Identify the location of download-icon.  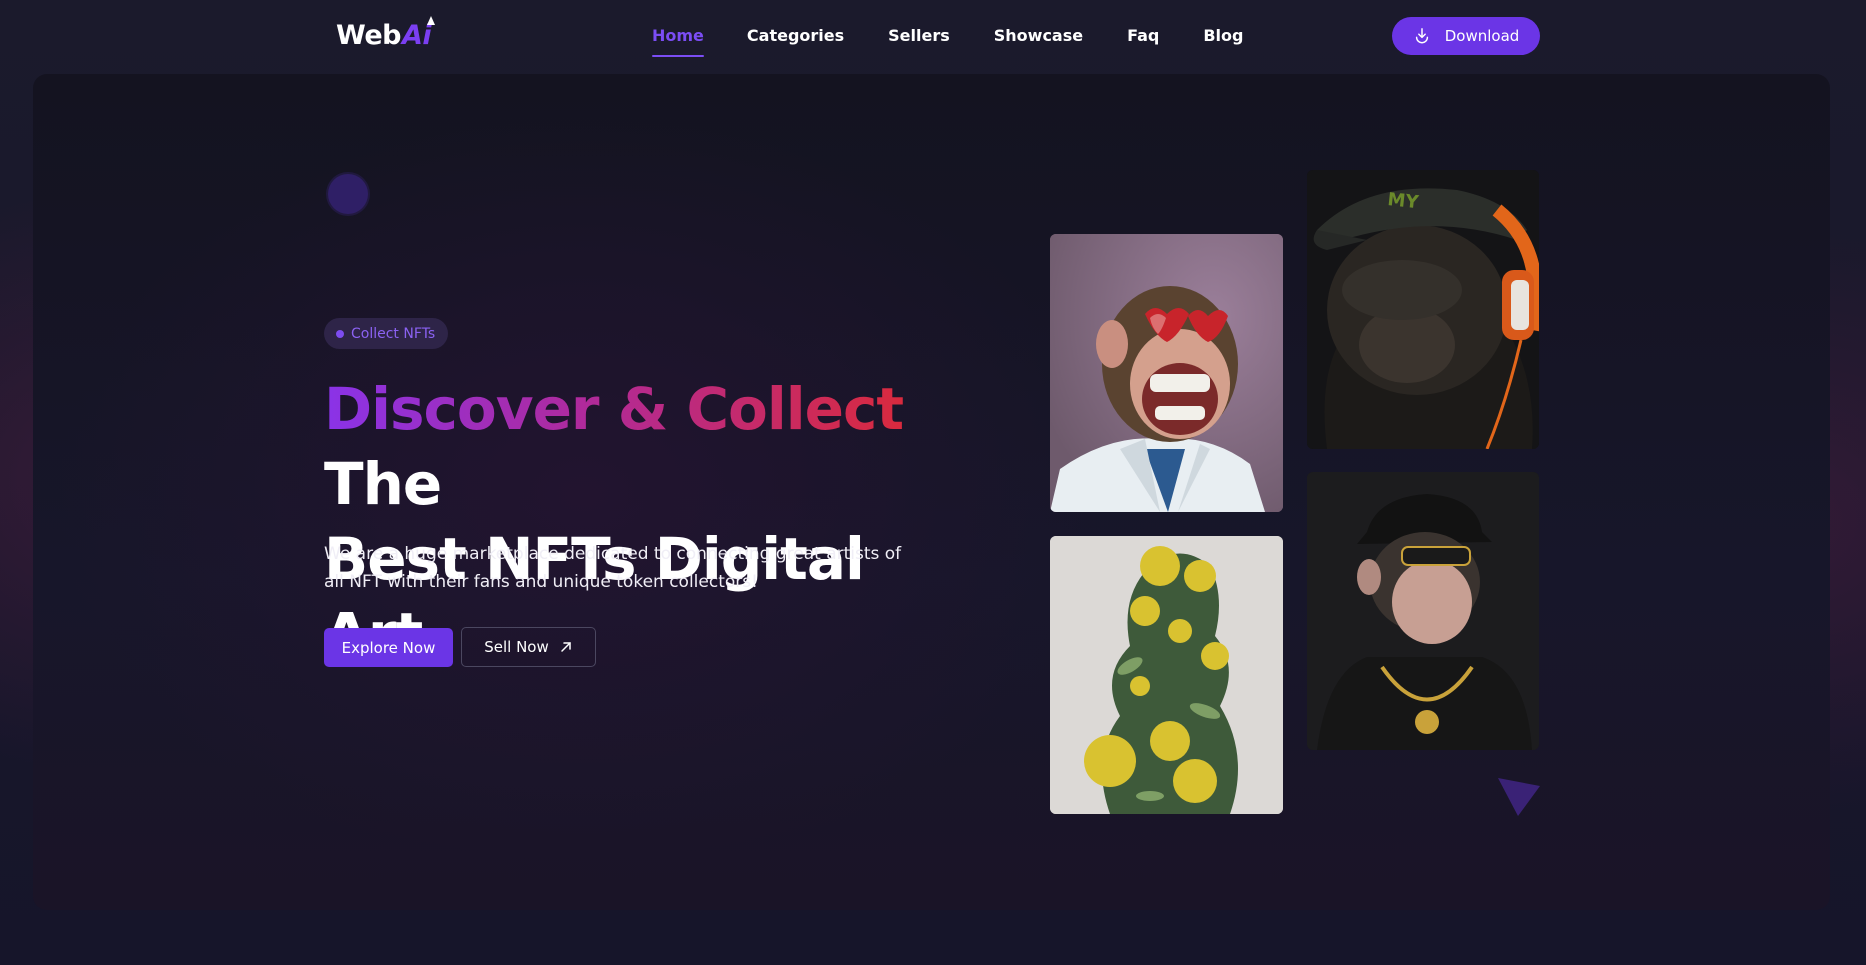
(1421, 36).